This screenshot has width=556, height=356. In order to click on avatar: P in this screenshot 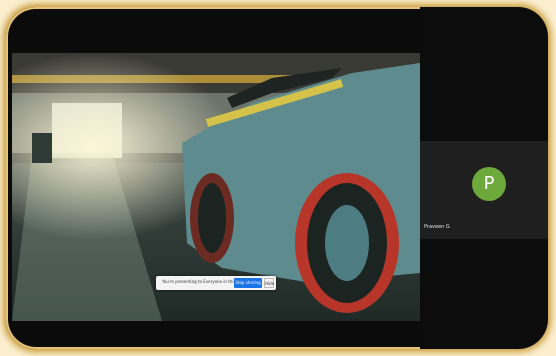, I will do `click(489, 184)`.